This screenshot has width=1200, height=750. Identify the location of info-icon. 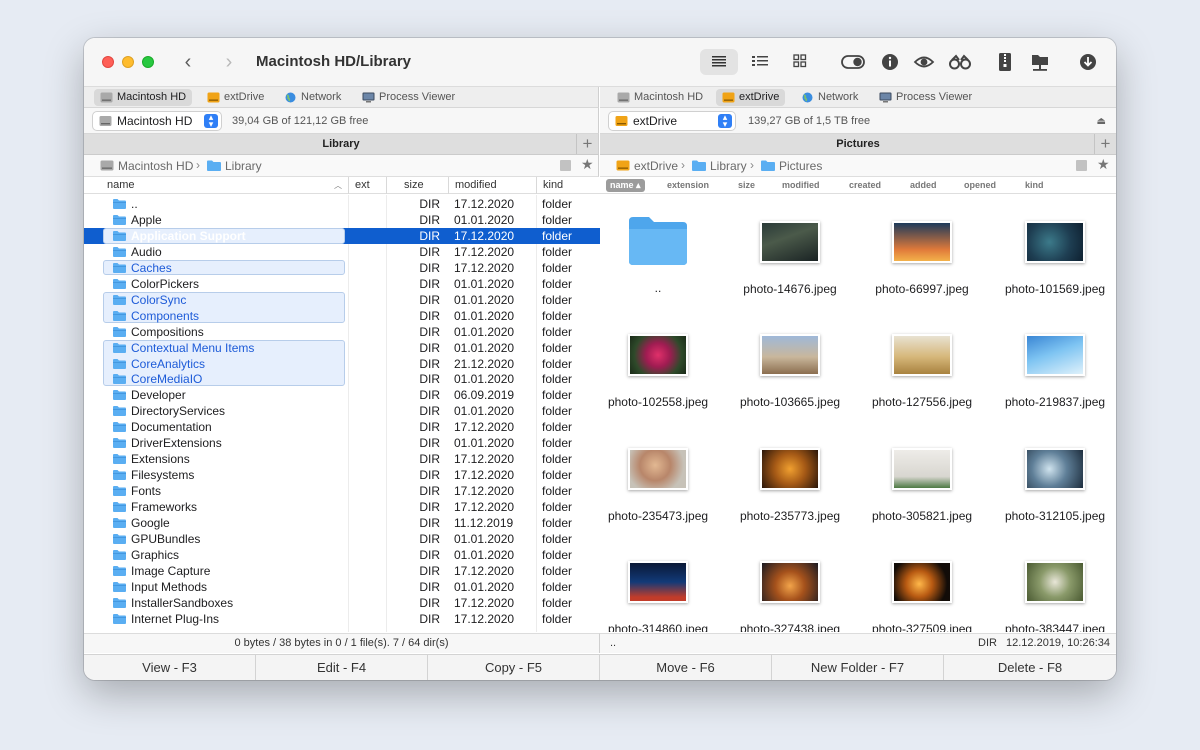
(890, 62).